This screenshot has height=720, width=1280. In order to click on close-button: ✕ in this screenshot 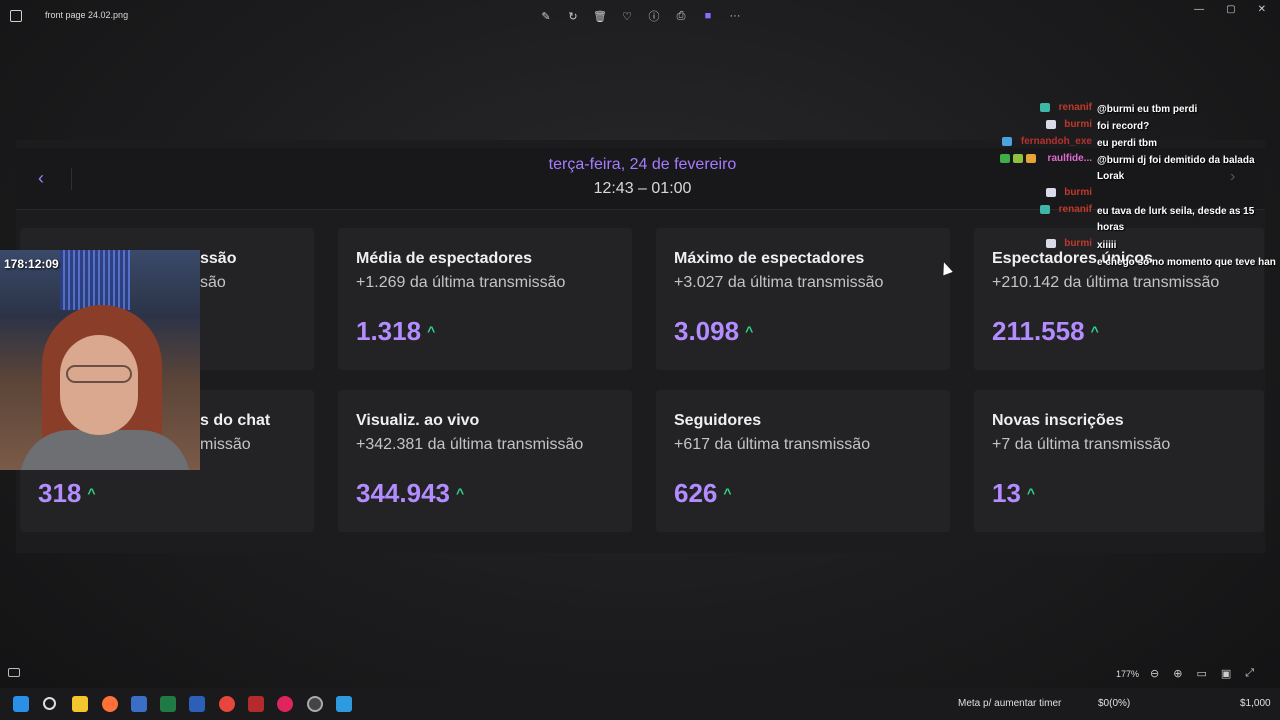, I will do `click(1262, 9)`.